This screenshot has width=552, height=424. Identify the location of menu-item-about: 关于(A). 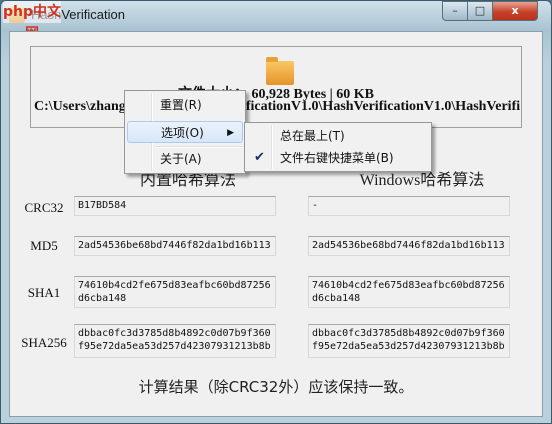
(185, 159).